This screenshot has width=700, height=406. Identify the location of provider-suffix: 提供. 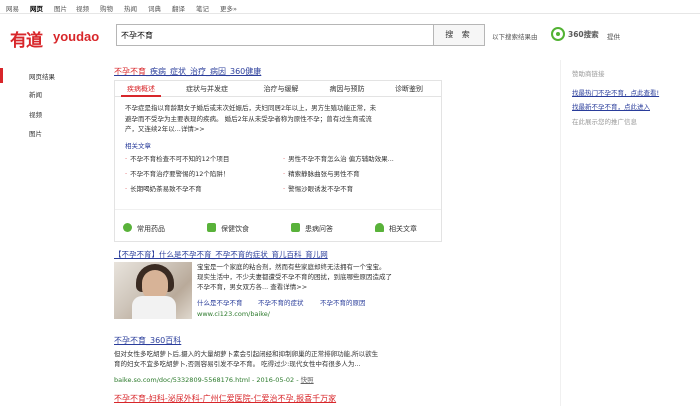
(613, 37).